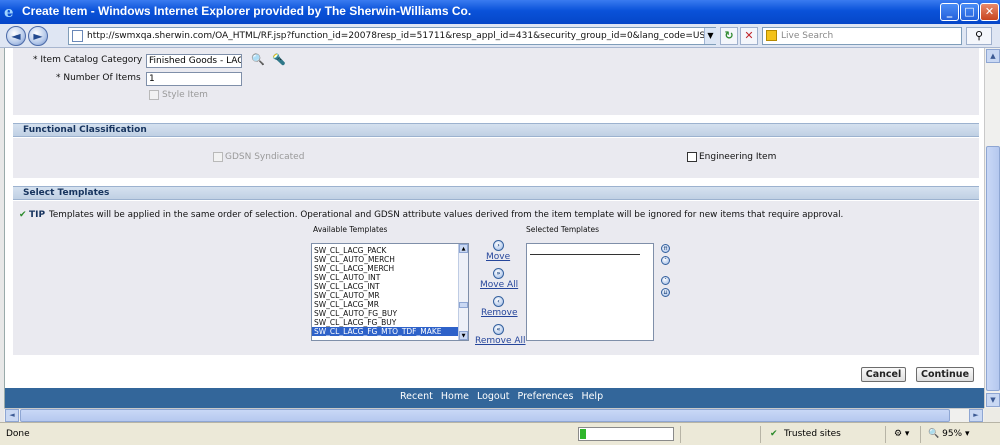 Image resolution: width=1000 pixels, height=445 pixels. Describe the element at coordinates (807, 36) in the screenshot. I see `live-search-placeholder: Live Search` at that location.